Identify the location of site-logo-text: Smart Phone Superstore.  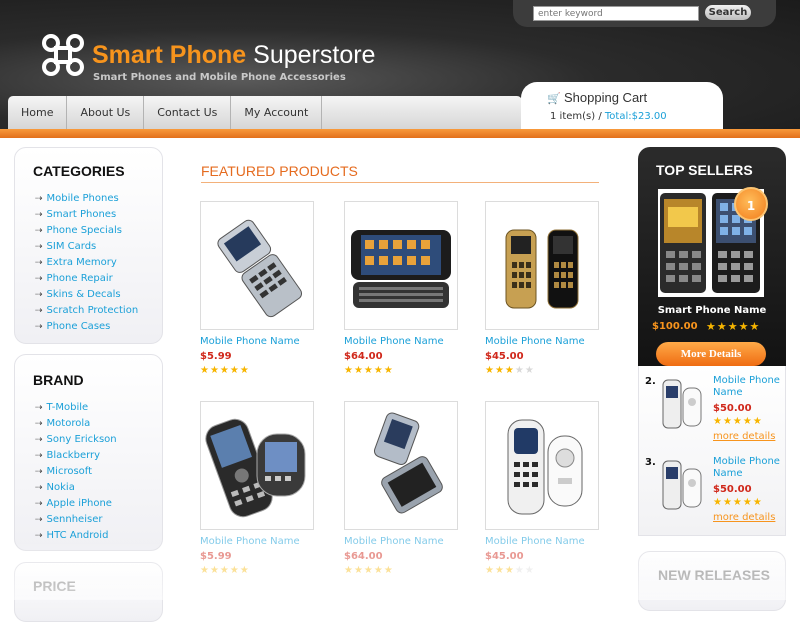
(233, 55).